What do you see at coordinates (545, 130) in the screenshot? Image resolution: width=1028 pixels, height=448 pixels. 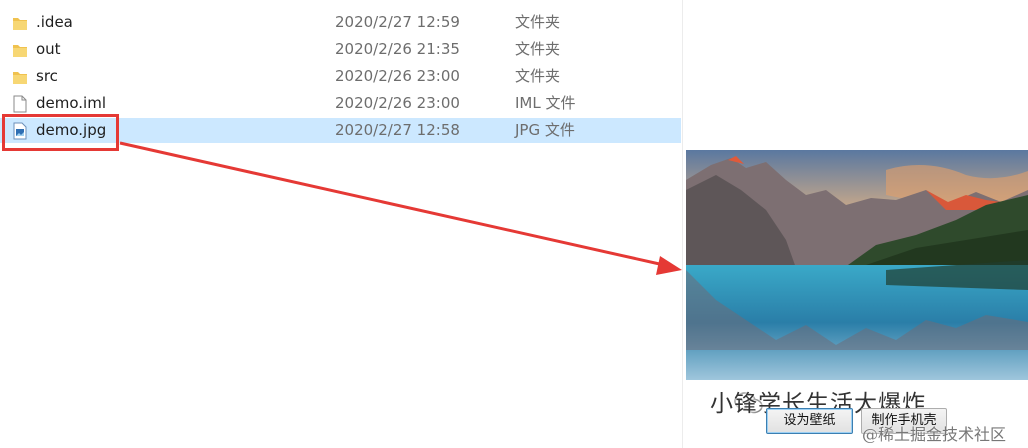 I see `file-type: JPG 文件` at bounding box center [545, 130].